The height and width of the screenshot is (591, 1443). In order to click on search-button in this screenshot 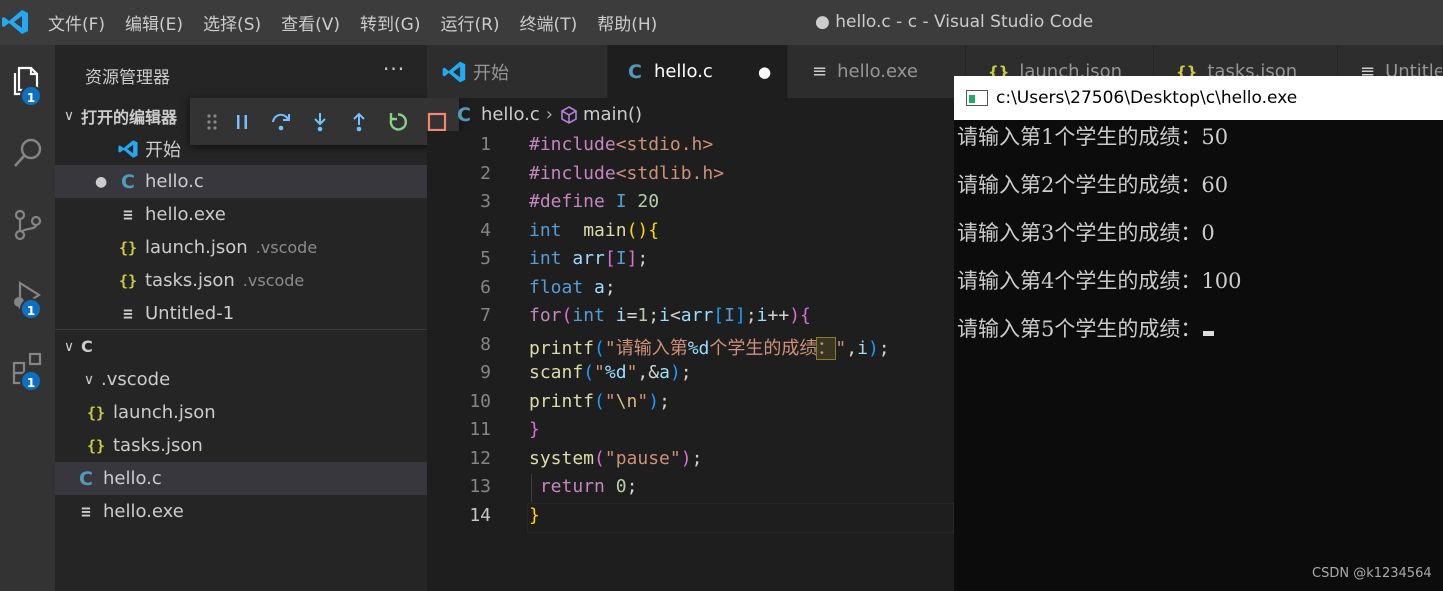, I will do `click(27, 152)`.